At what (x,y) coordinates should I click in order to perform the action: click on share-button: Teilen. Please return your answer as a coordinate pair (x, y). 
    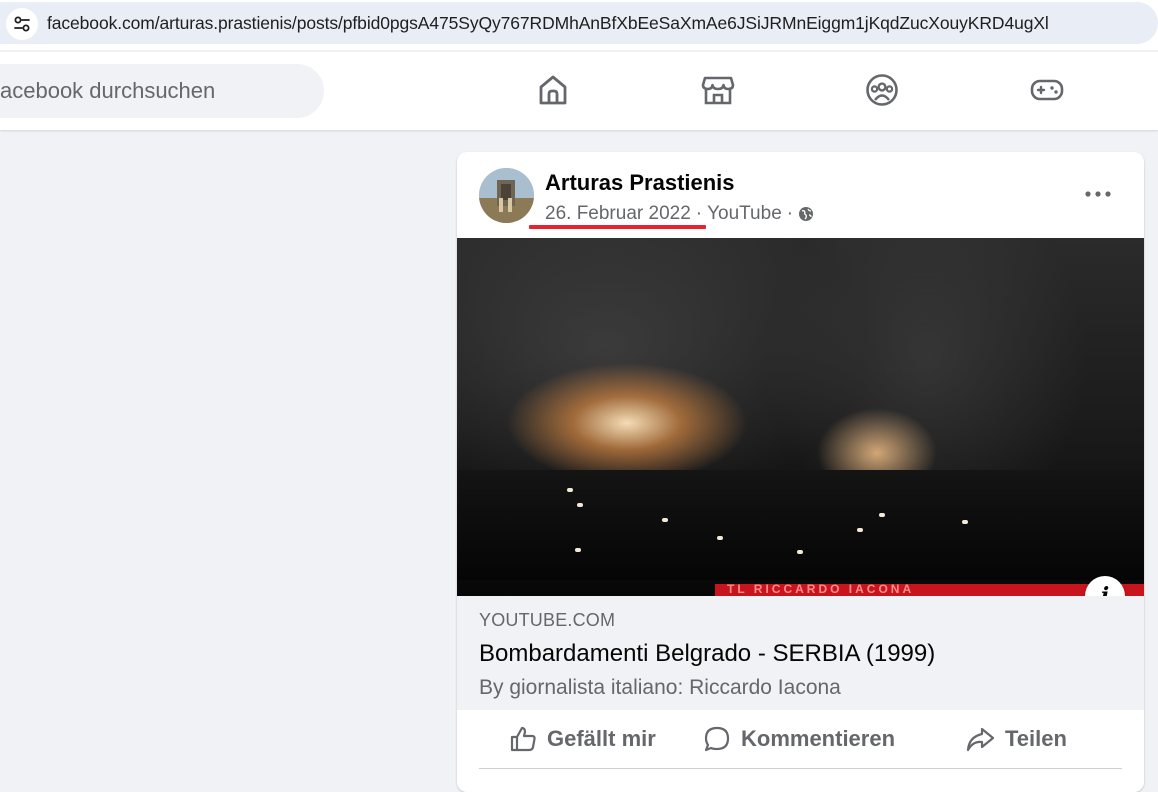
    Looking at the image, I should click on (1016, 739).